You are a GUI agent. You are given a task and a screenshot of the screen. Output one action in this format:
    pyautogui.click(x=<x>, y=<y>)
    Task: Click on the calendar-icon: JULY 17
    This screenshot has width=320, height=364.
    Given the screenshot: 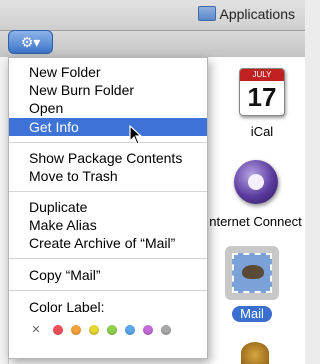 What is the action you would take?
    pyautogui.click(x=262, y=92)
    